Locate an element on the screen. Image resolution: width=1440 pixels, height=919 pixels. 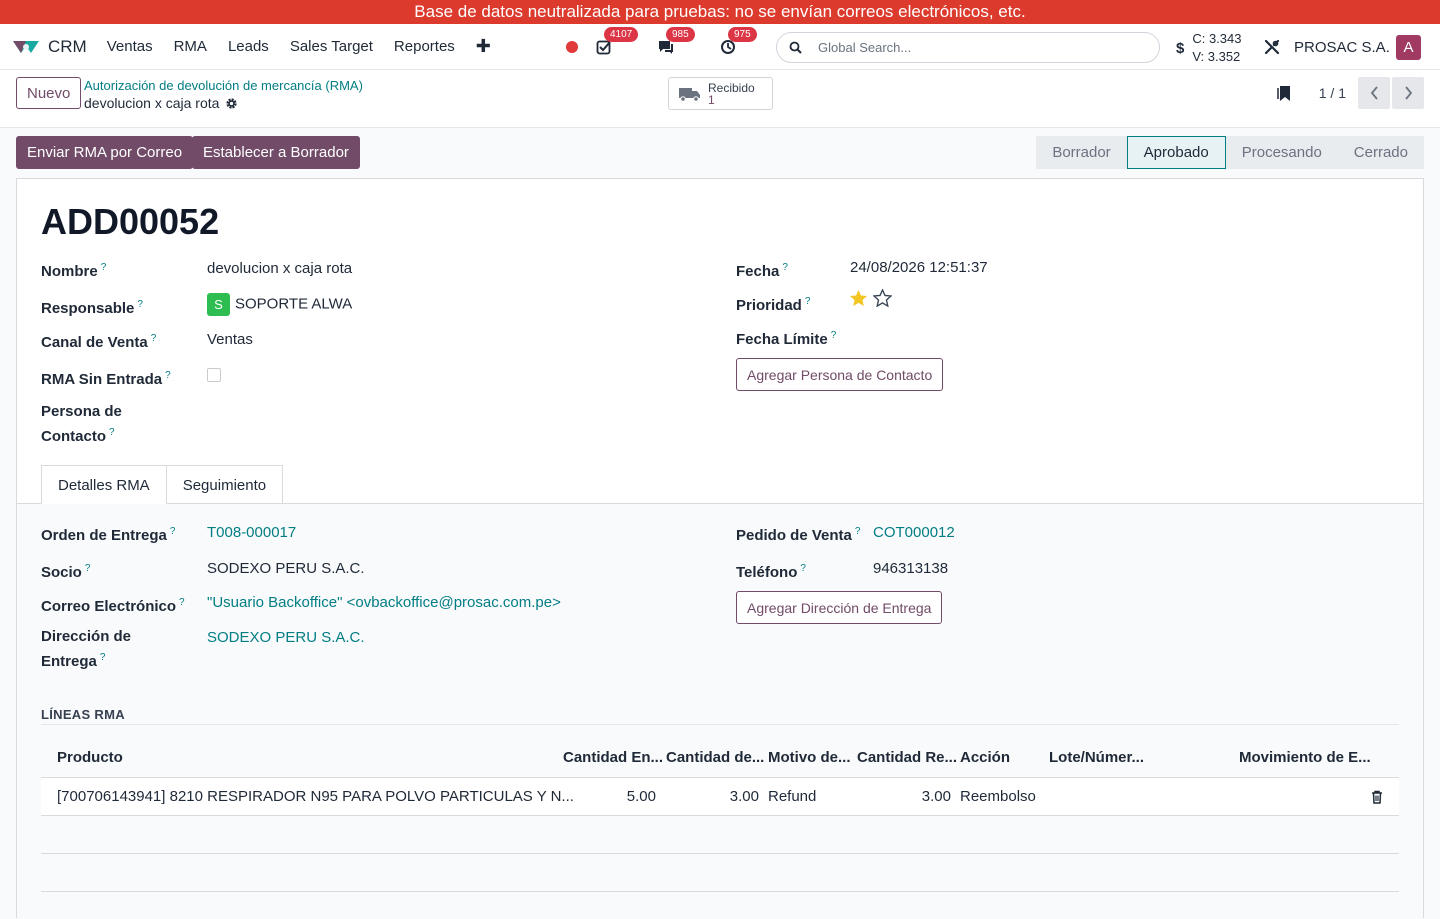
menu-sales-target: Sales Target is located at coordinates (331, 46).